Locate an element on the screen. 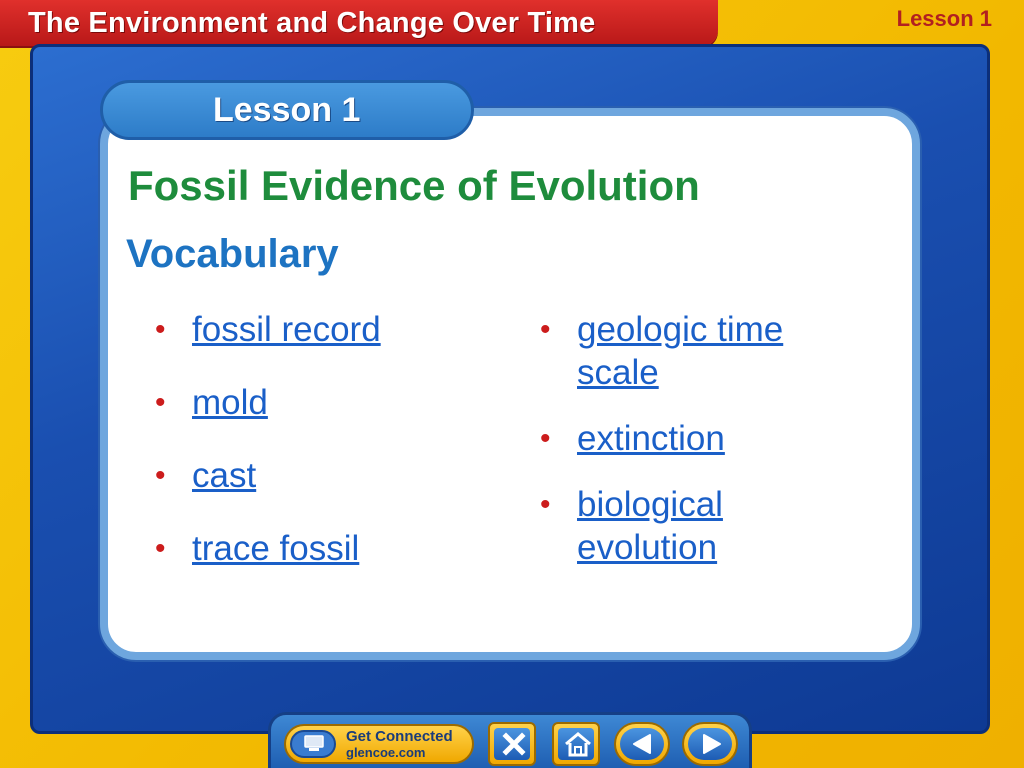 Image resolution: width=1024 pixels, height=768 pixels. list-item: • extinction is located at coordinates (702, 438).